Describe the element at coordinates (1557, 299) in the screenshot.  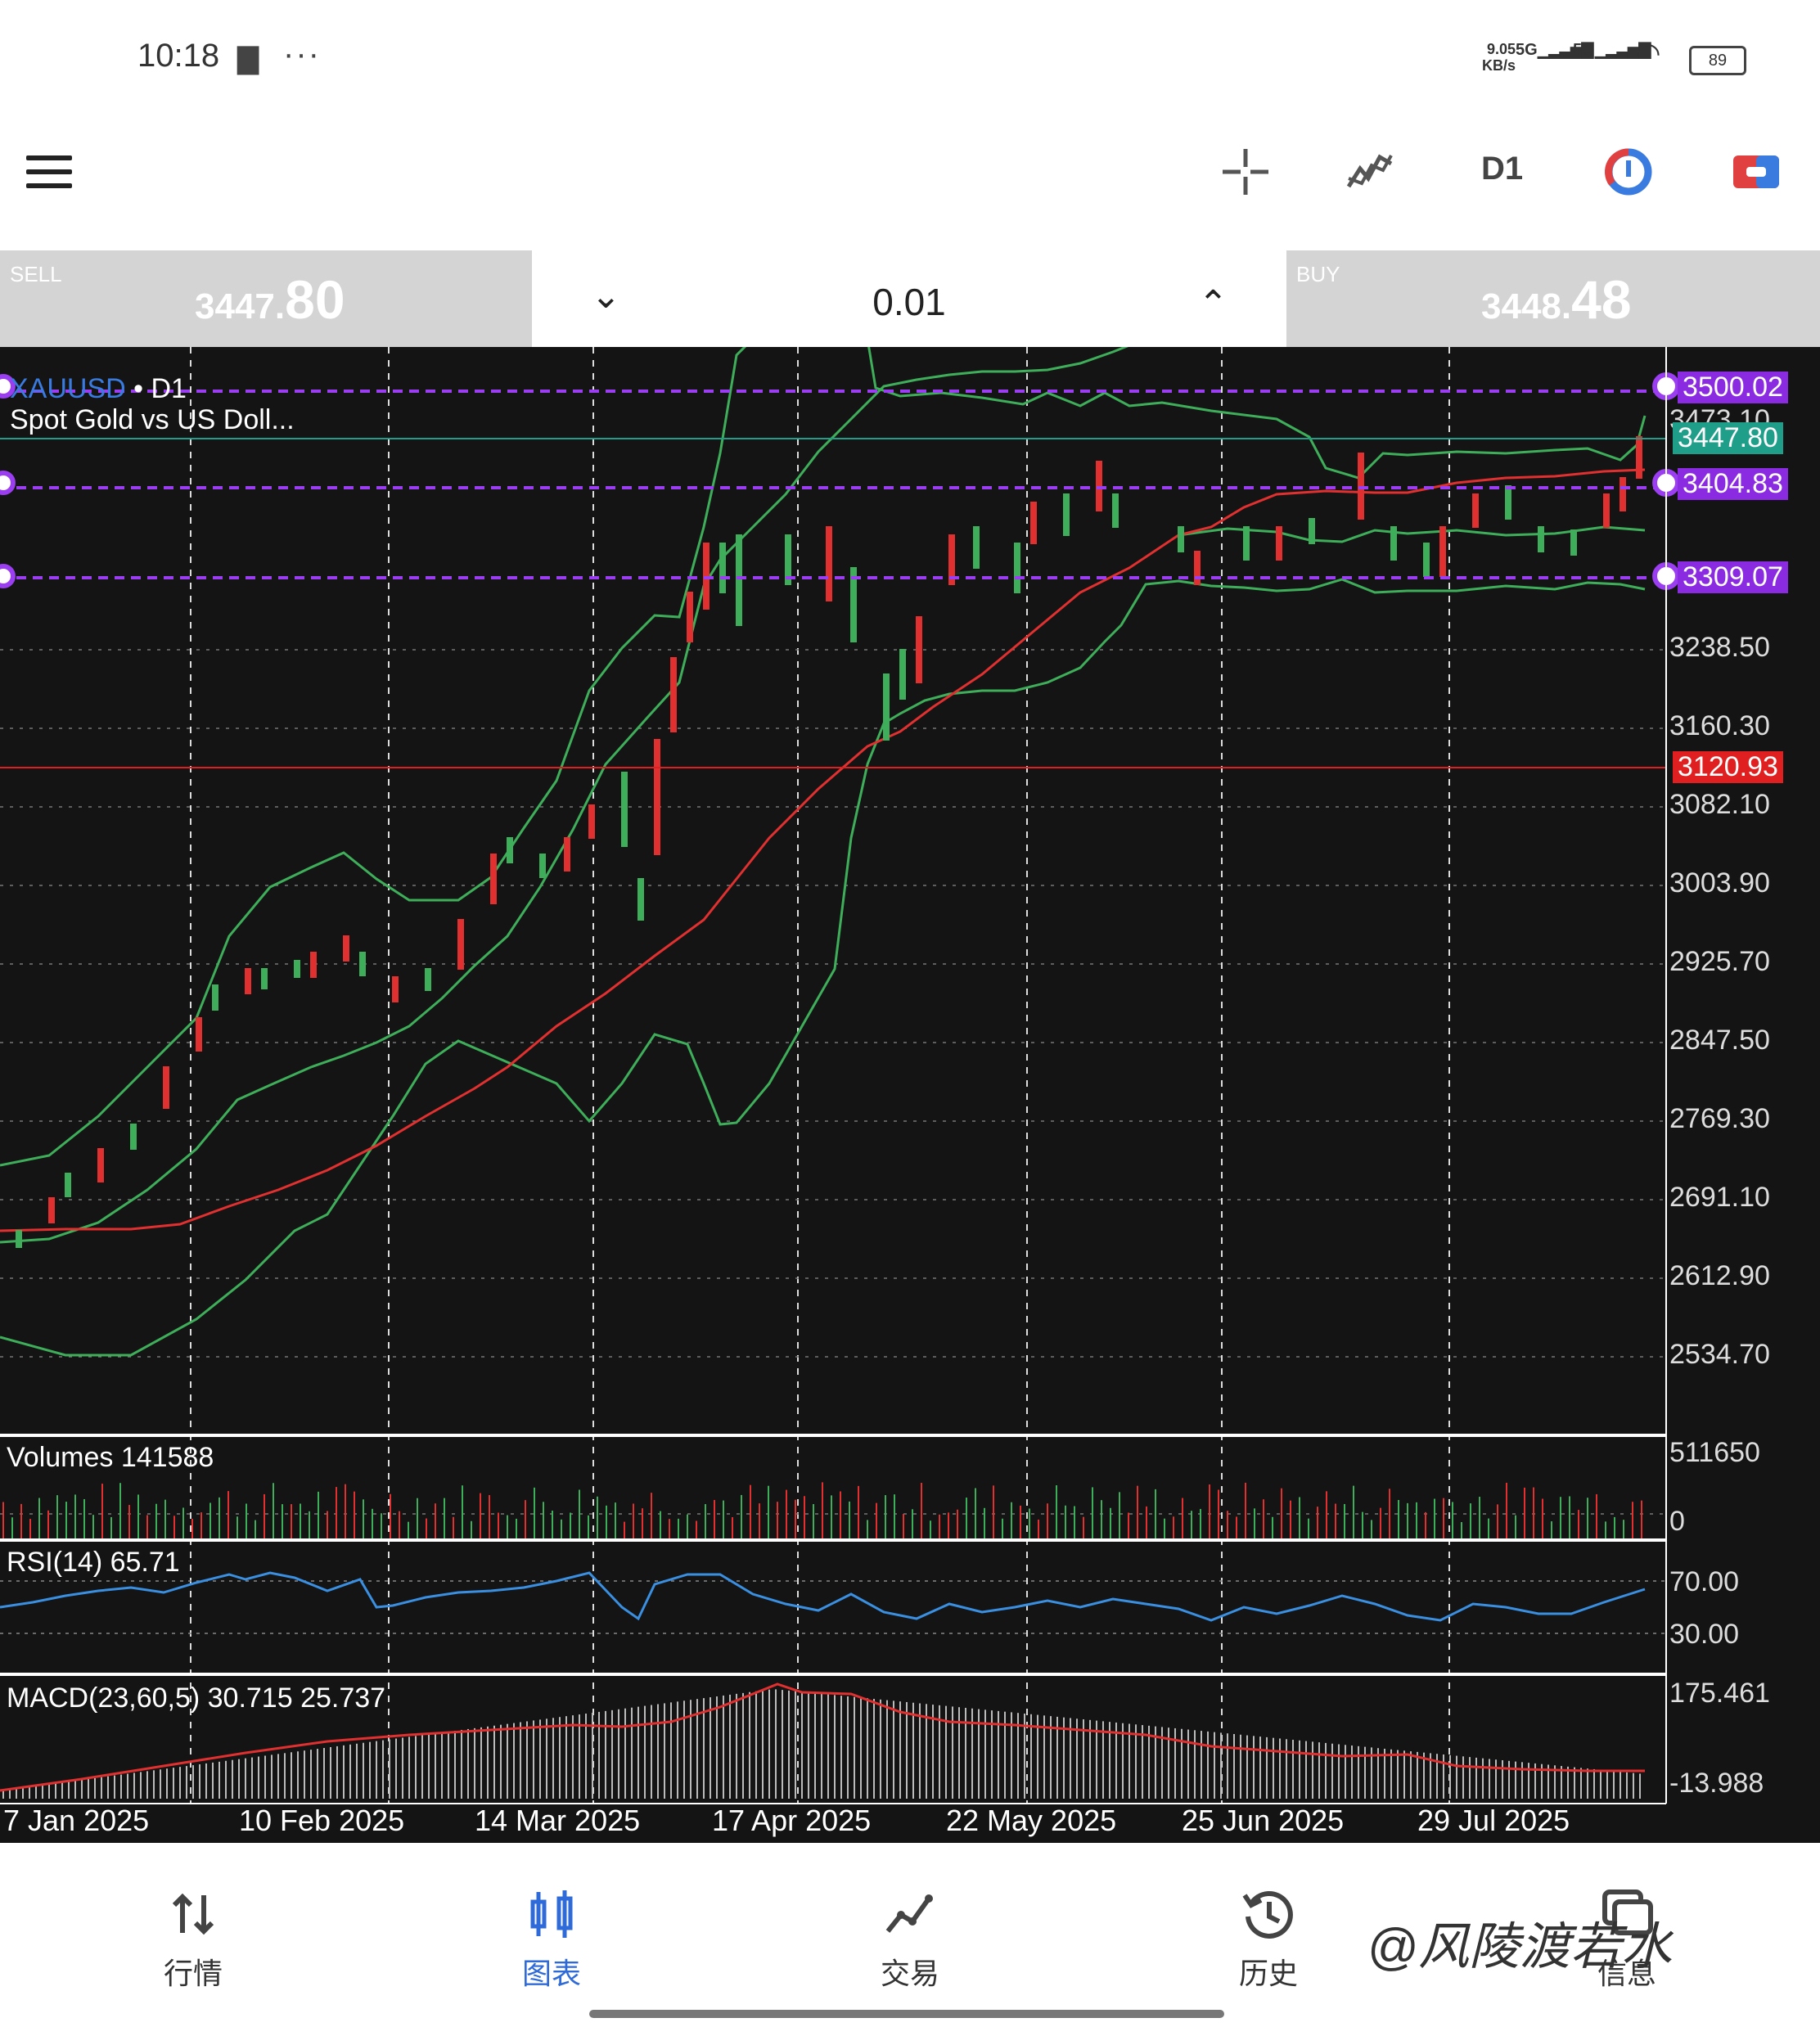
I see `buy-price: 3448.48` at that location.